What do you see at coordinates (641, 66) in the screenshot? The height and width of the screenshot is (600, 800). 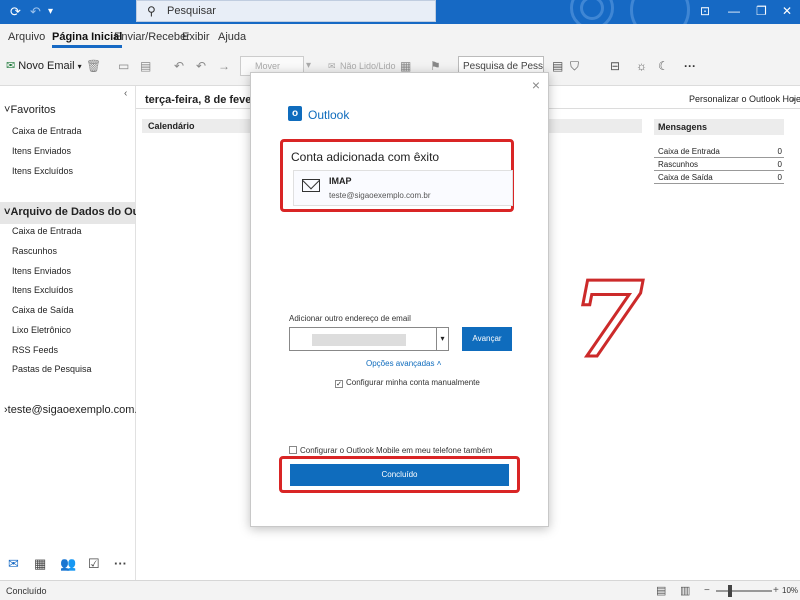 I see `brightness-icon: ☼` at bounding box center [641, 66].